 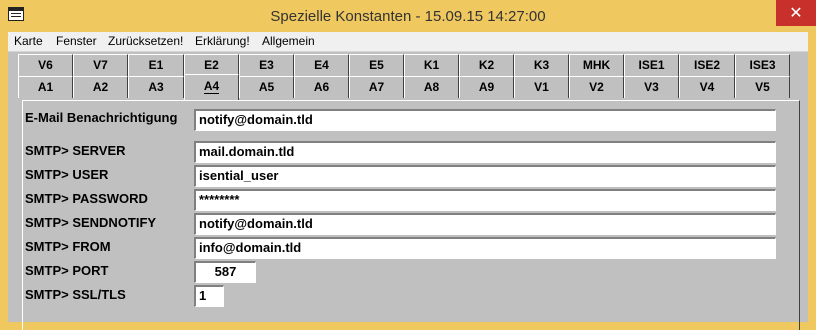 I want to click on menu-karte: Karte, so click(x=28, y=41).